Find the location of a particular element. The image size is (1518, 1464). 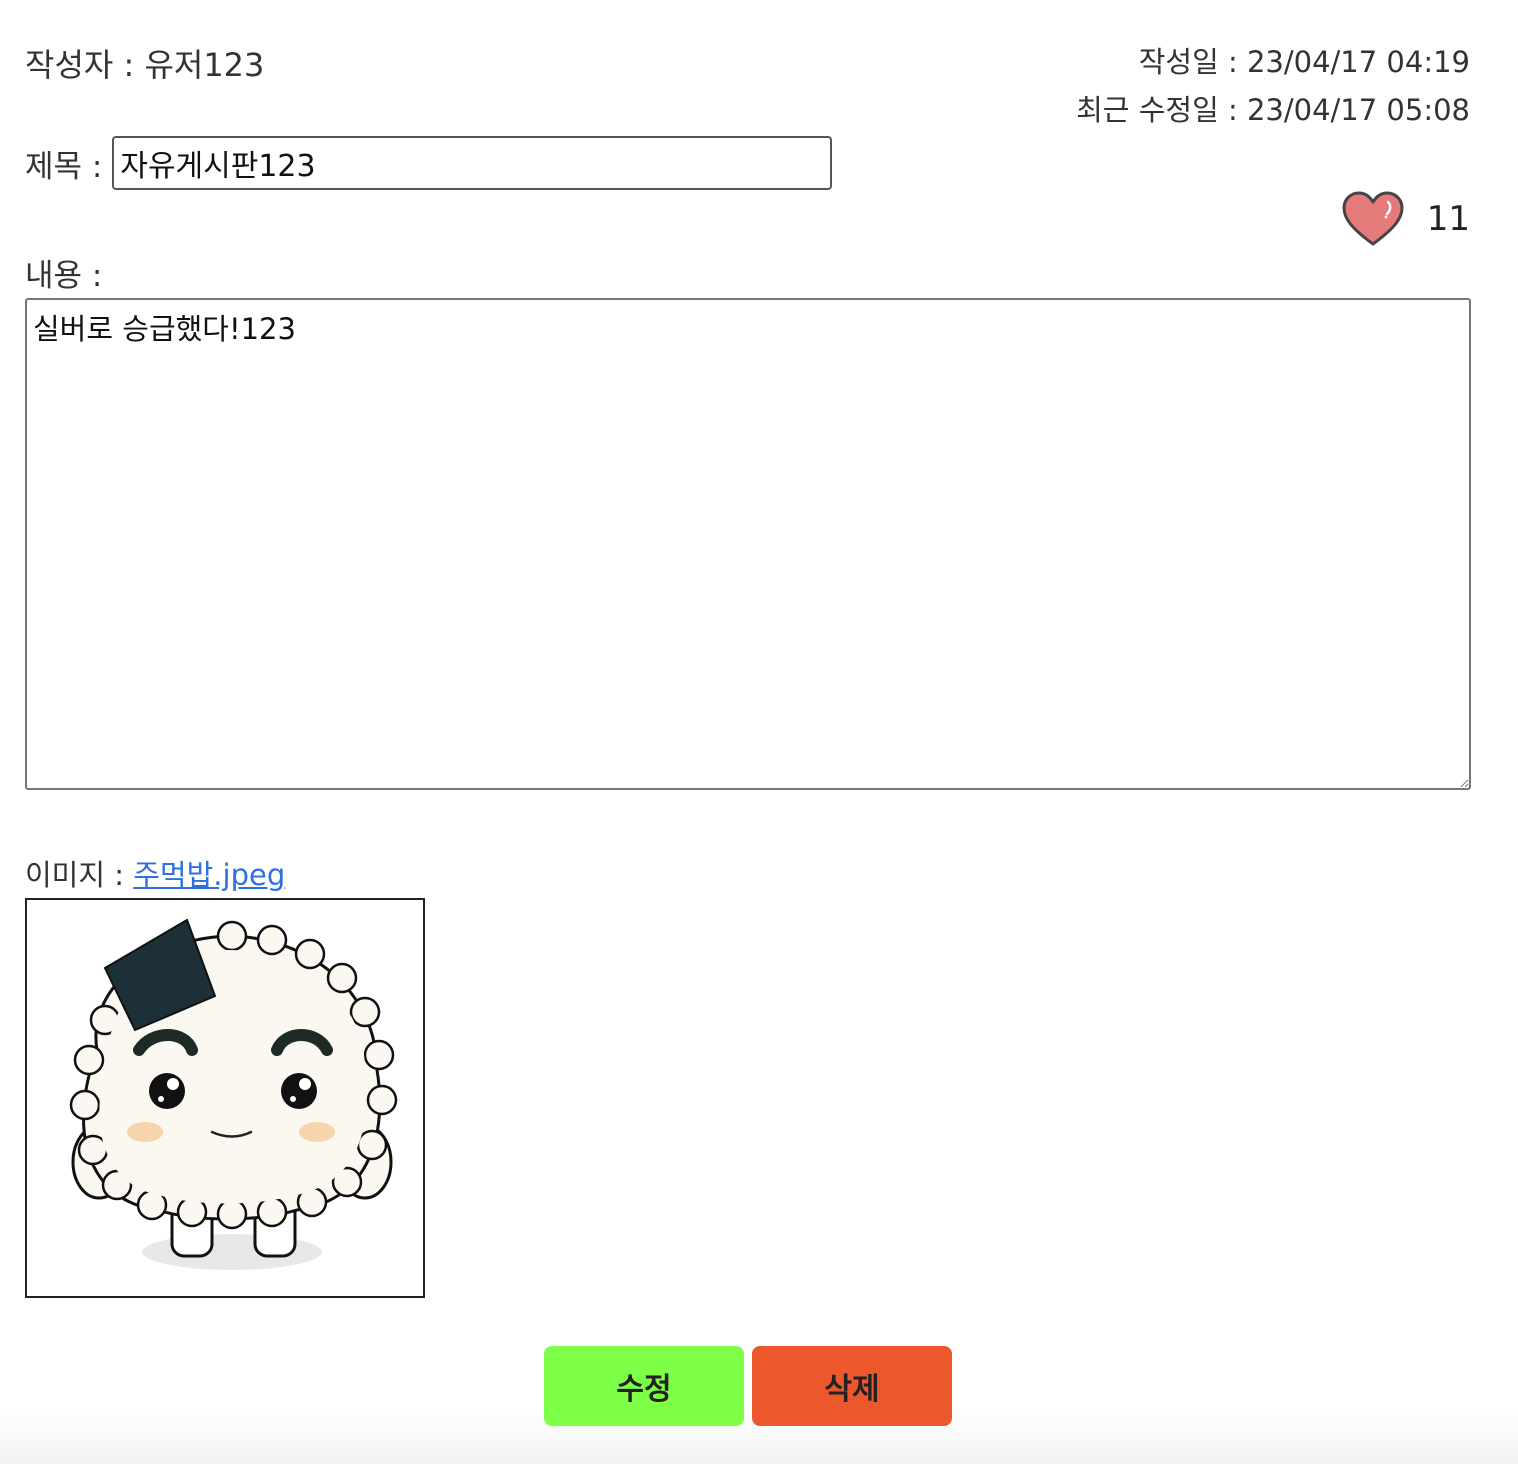

image-file-link: 주먹밥.jpeg is located at coordinates (209, 875).